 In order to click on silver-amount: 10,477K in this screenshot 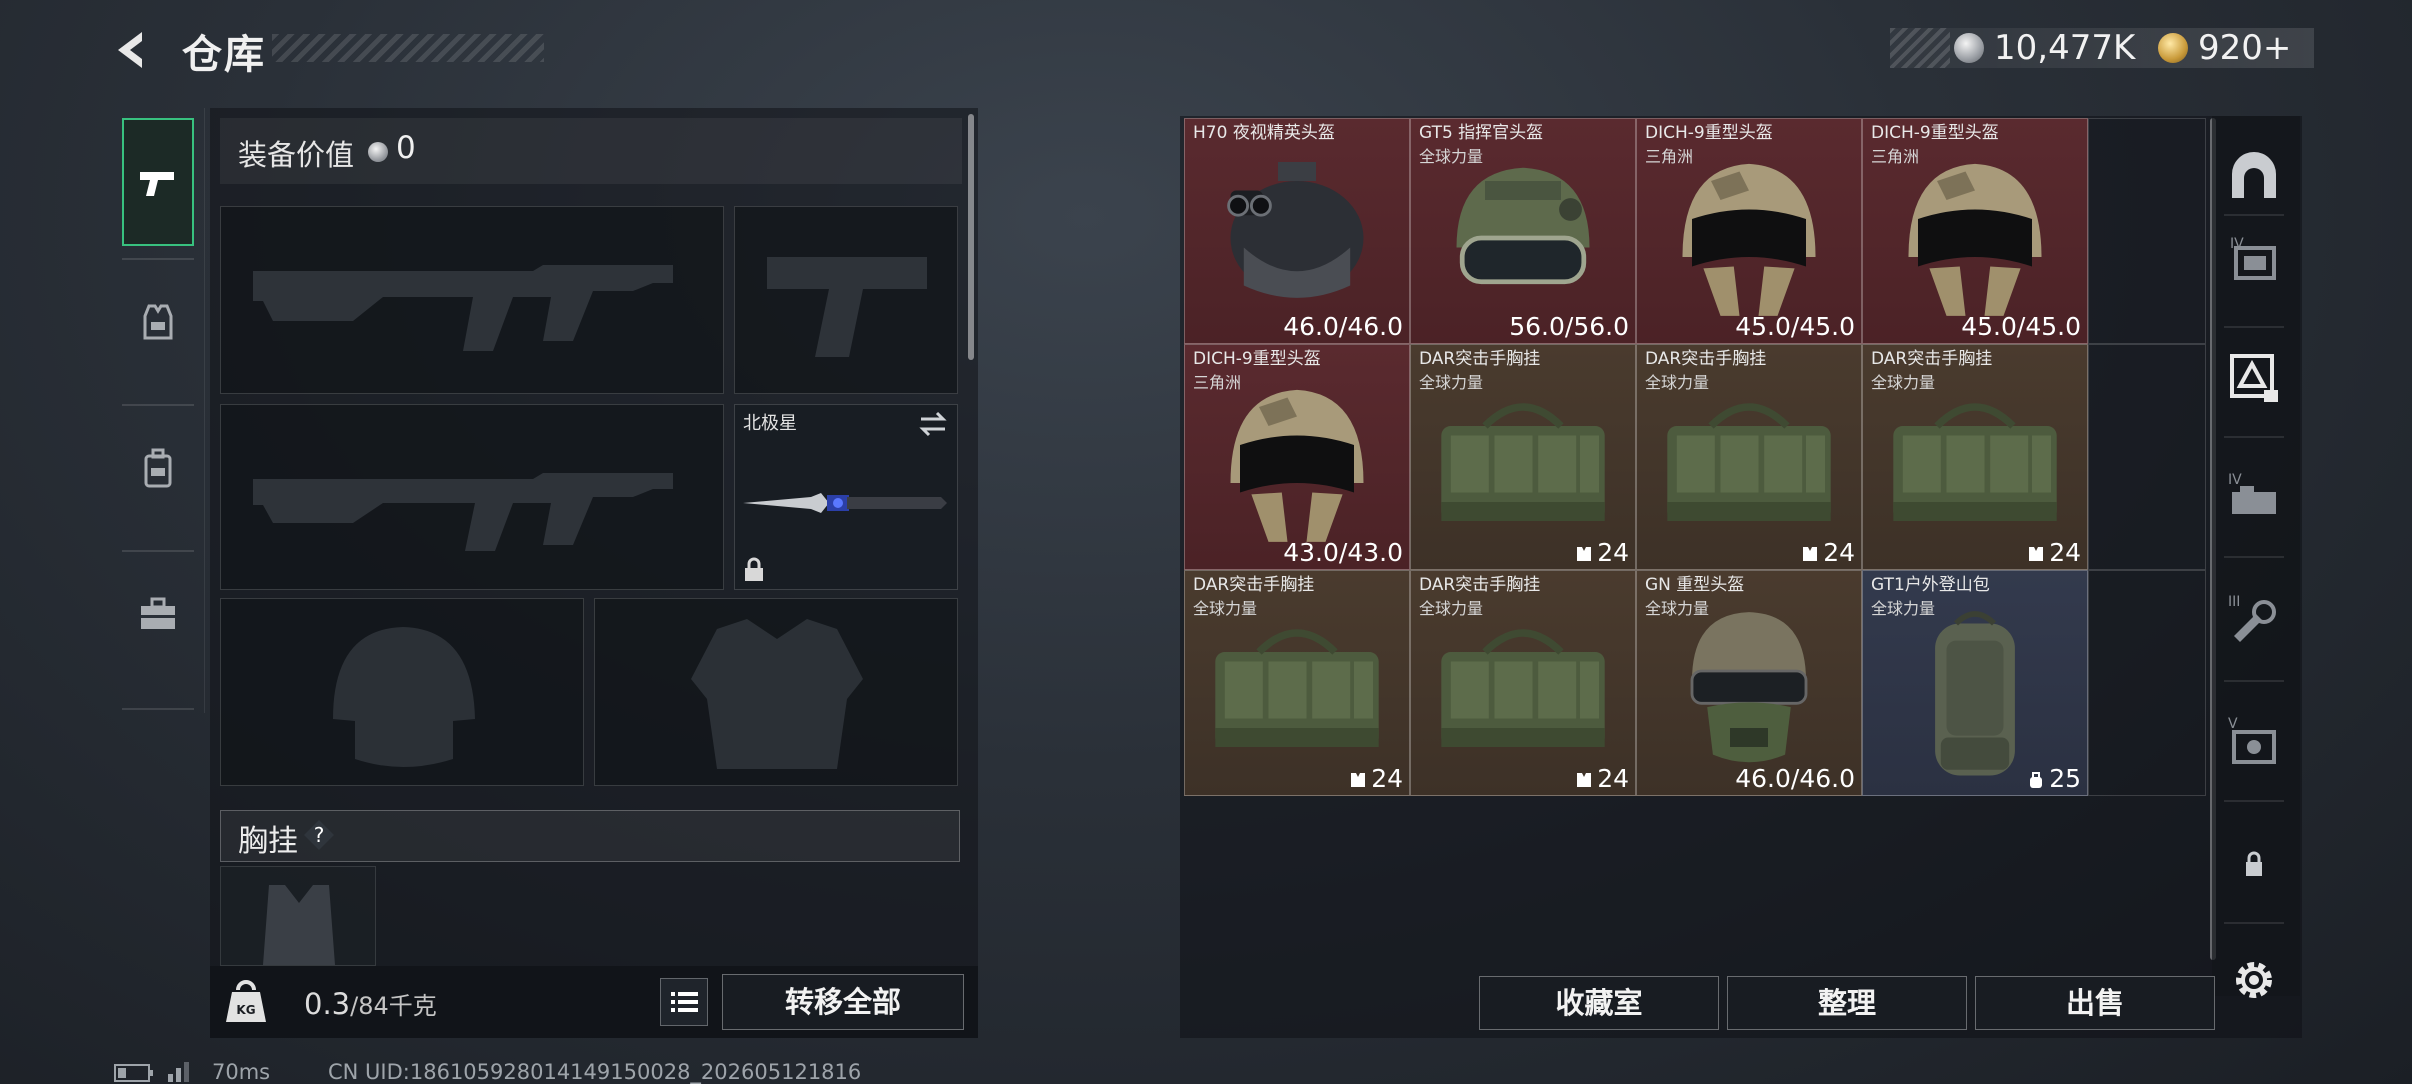, I will do `click(2065, 48)`.